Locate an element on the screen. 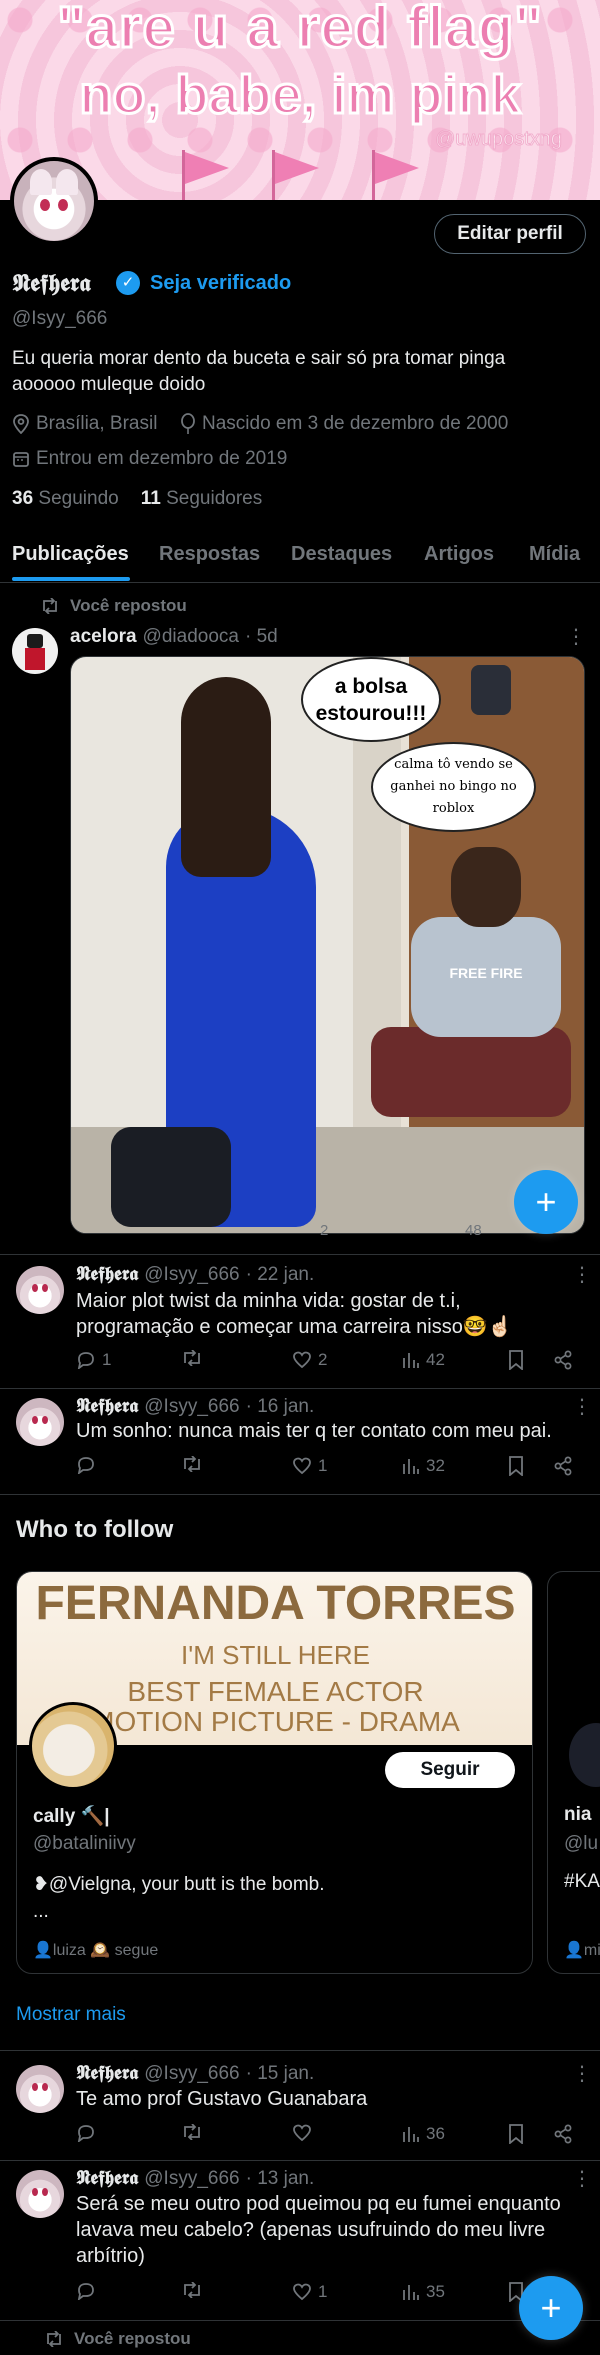 The image size is (600, 2355). tab-replies: Respostas is located at coordinates (209, 554).